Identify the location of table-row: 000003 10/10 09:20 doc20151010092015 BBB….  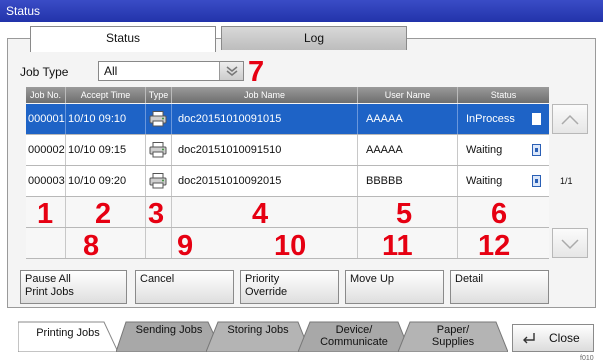
(287, 181).